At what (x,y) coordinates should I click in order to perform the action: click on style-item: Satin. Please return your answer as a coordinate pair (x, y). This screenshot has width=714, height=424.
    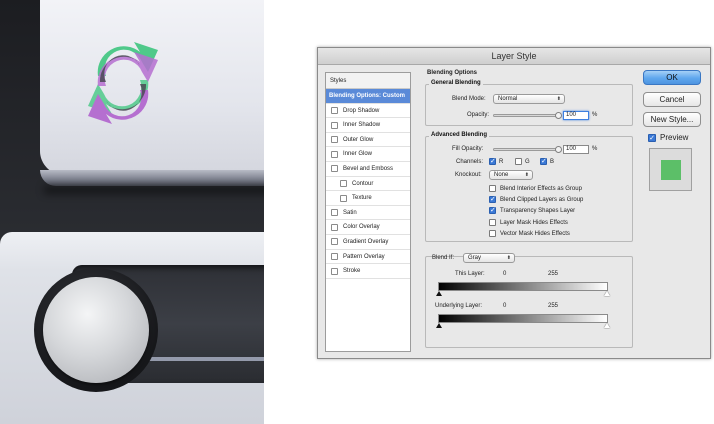
    Looking at the image, I should click on (368, 213).